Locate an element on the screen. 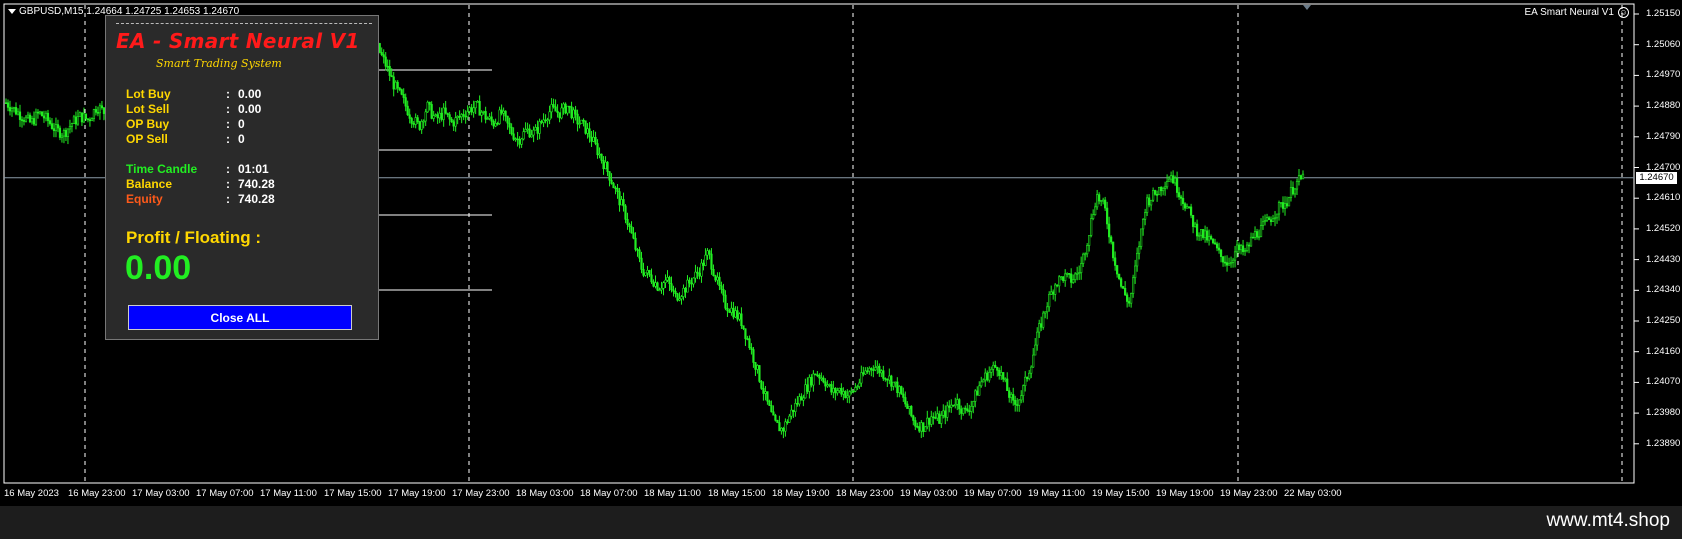 This screenshot has height=539, width=1682. price-label: 1.23890 is located at coordinates (1663, 443).